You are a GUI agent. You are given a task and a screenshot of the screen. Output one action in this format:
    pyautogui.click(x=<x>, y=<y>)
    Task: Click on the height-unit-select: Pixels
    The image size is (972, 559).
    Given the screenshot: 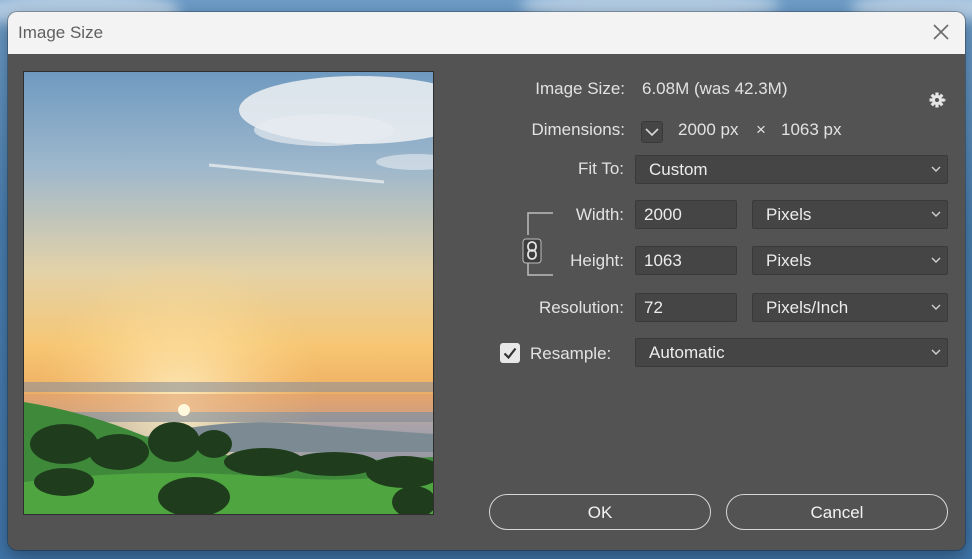 What is the action you would take?
    pyautogui.click(x=850, y=260)
    